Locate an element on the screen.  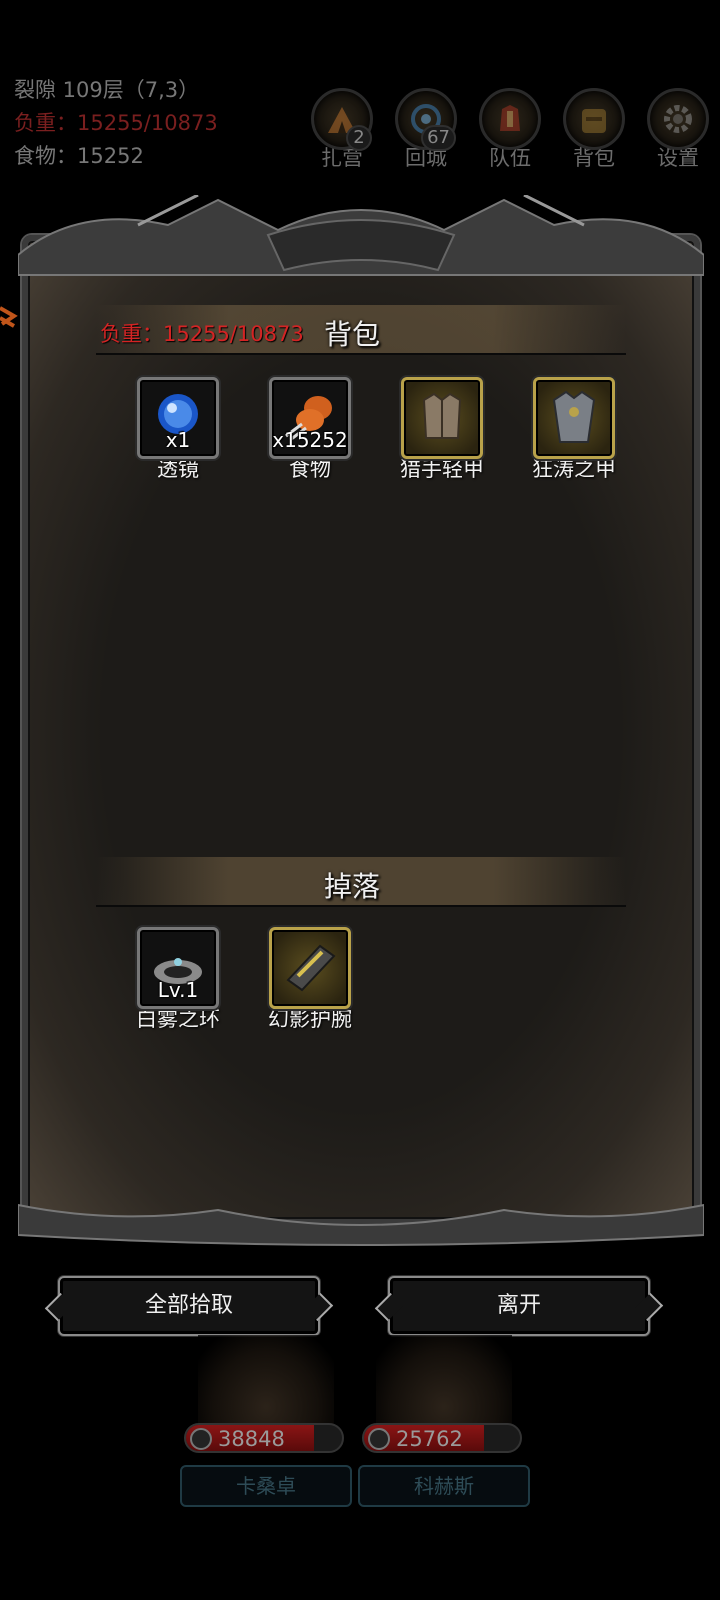
leave-button: 离开 is located at coordinates (519, 1306).